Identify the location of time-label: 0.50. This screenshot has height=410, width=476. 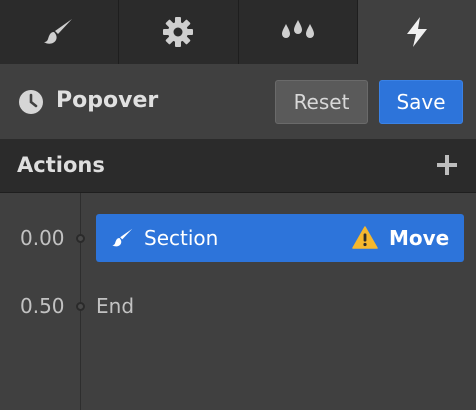
(42, 306).